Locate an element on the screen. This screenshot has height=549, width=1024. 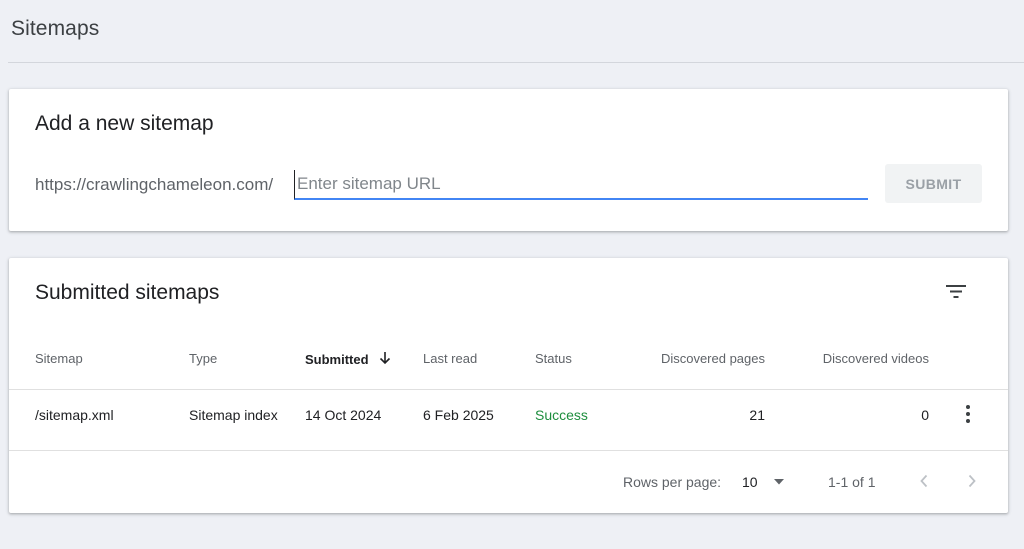
previous-page-button is located at coordinates (924, 481).